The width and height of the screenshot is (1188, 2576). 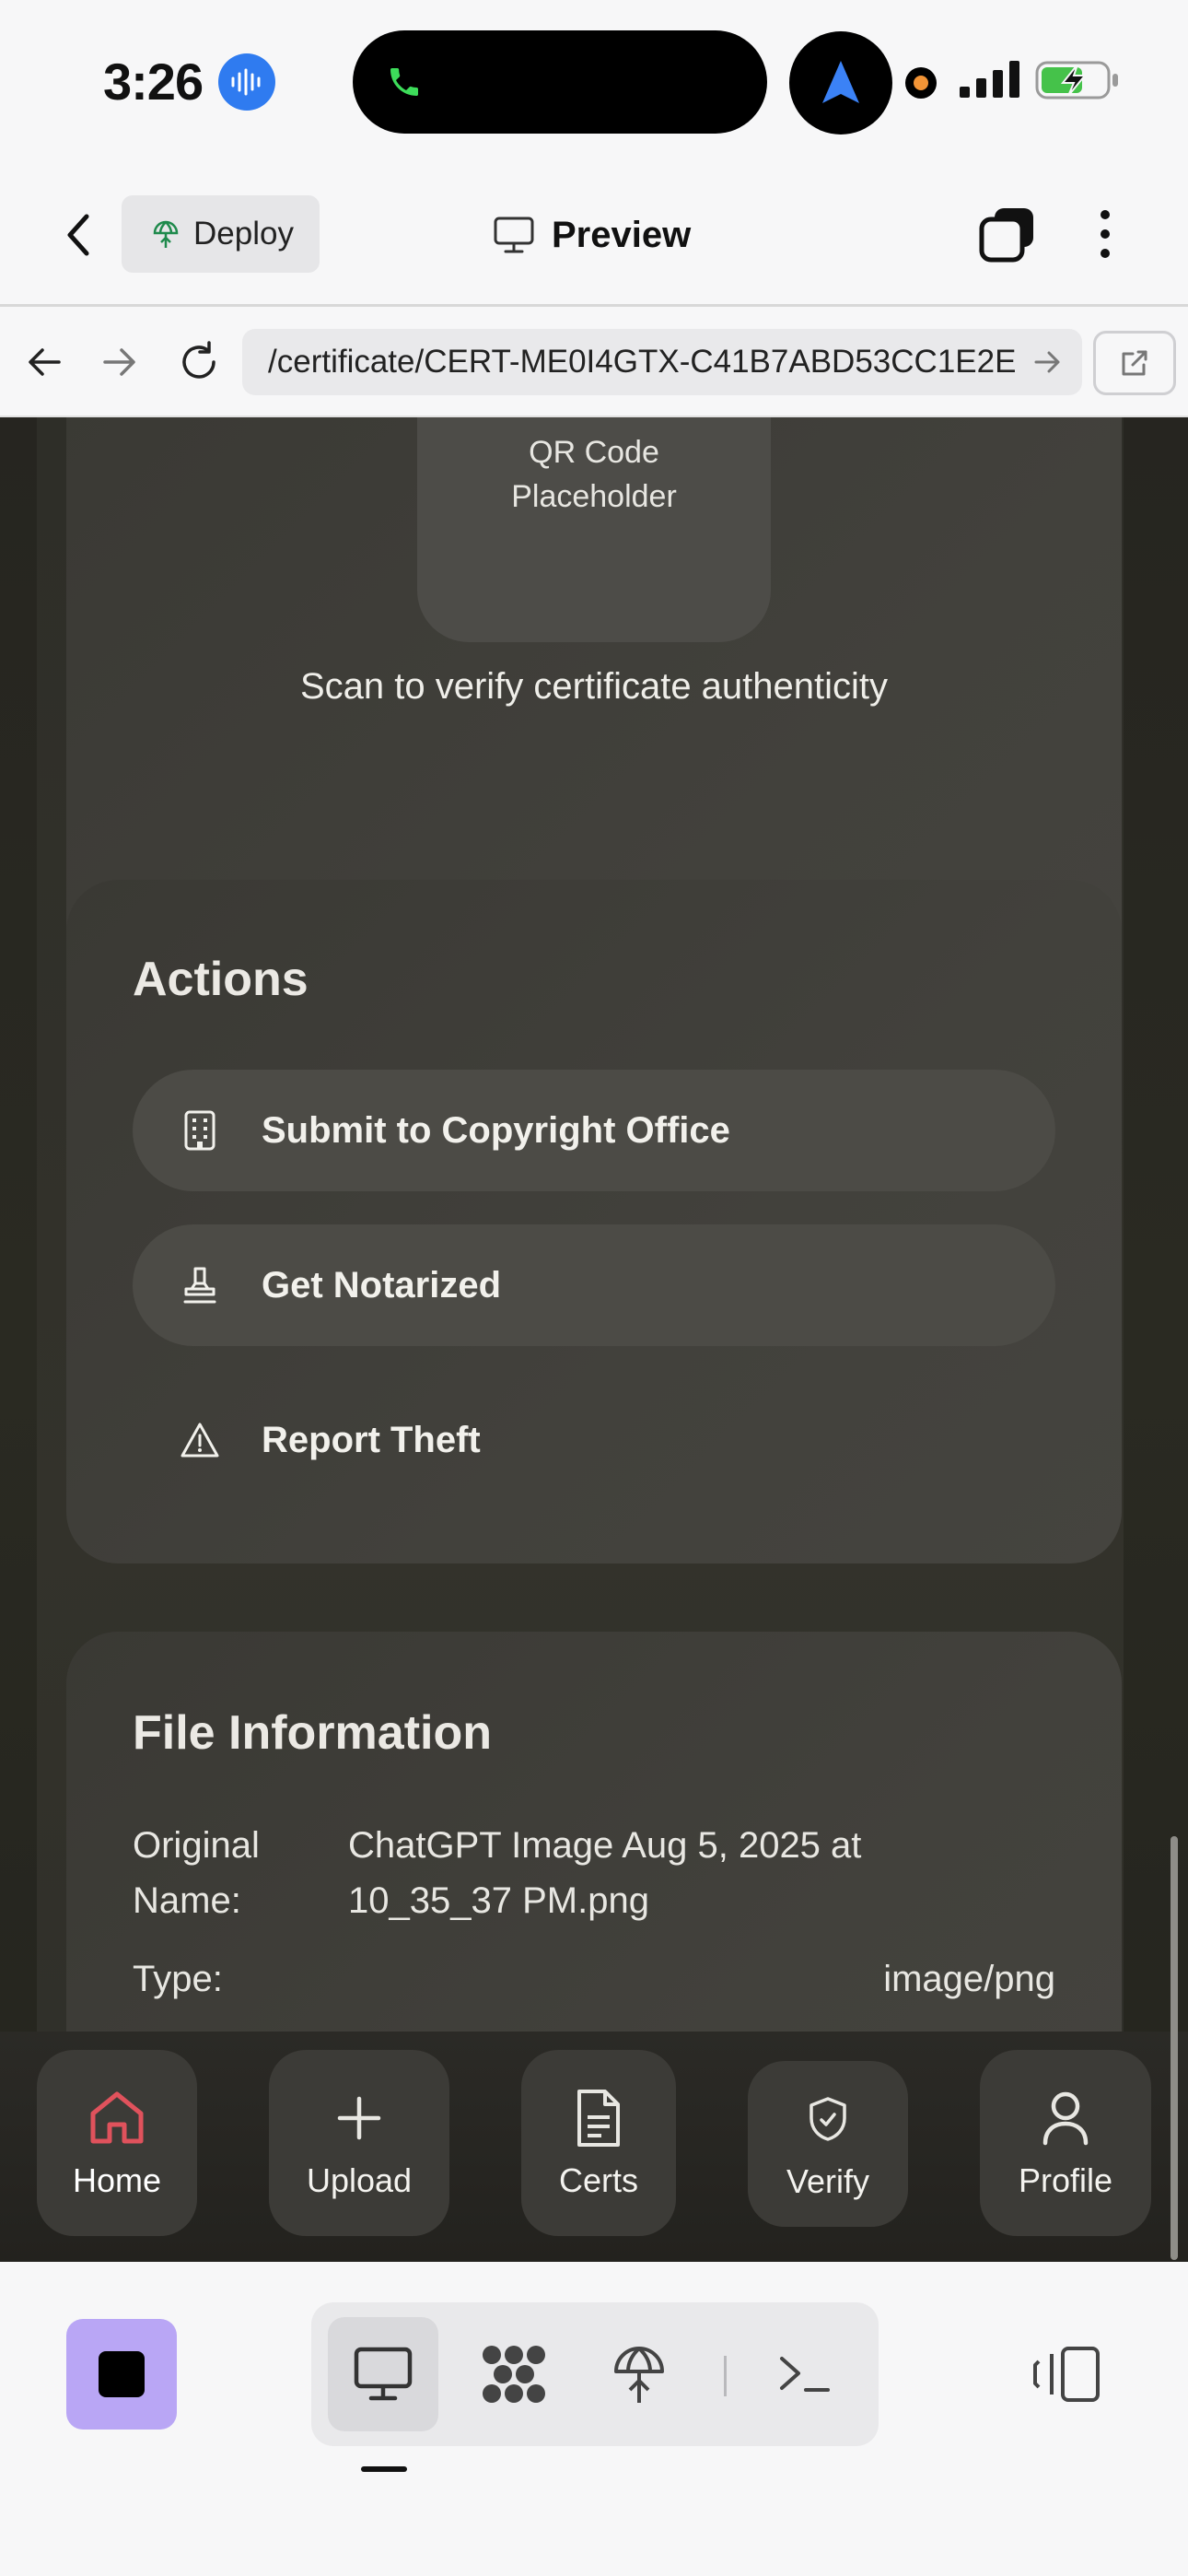 I want to click on tab-certs: Certs, so click(x=598, y=2143).